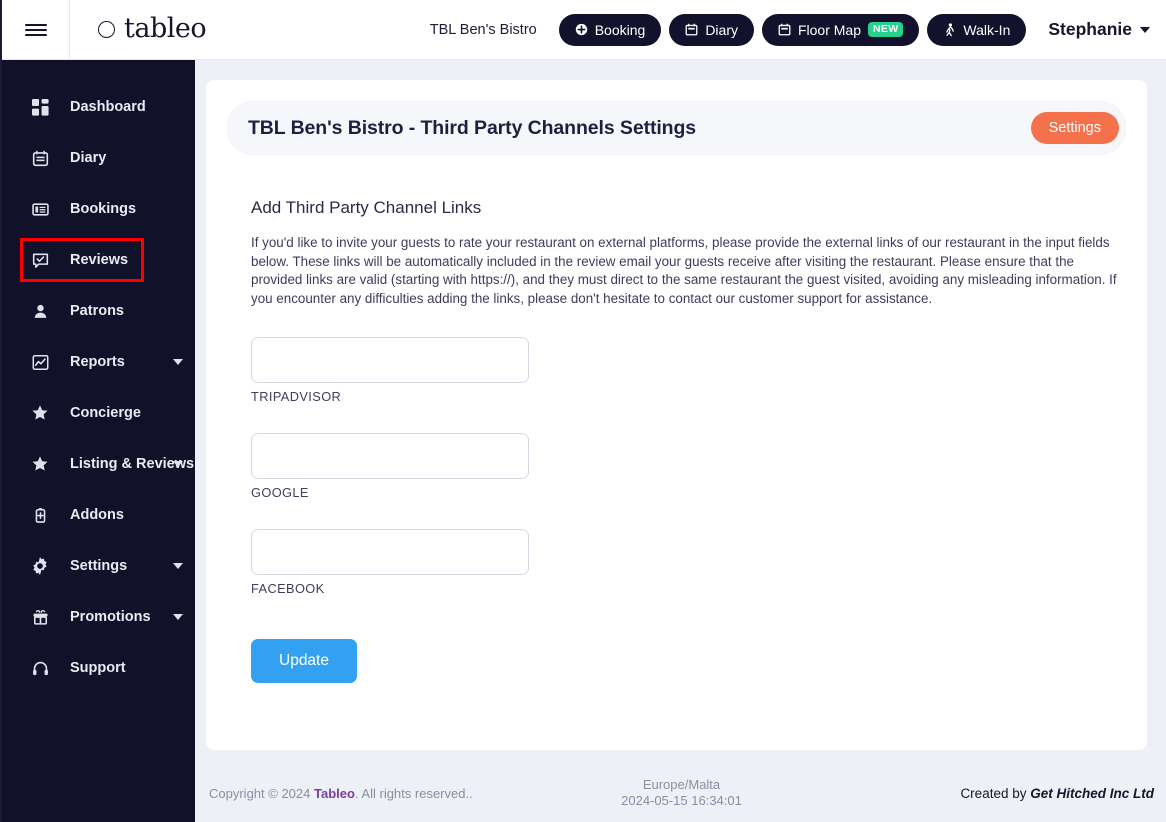  Describe the element at coordinates (40, 566) in the screenshot. I see `gear-icon` at that location.